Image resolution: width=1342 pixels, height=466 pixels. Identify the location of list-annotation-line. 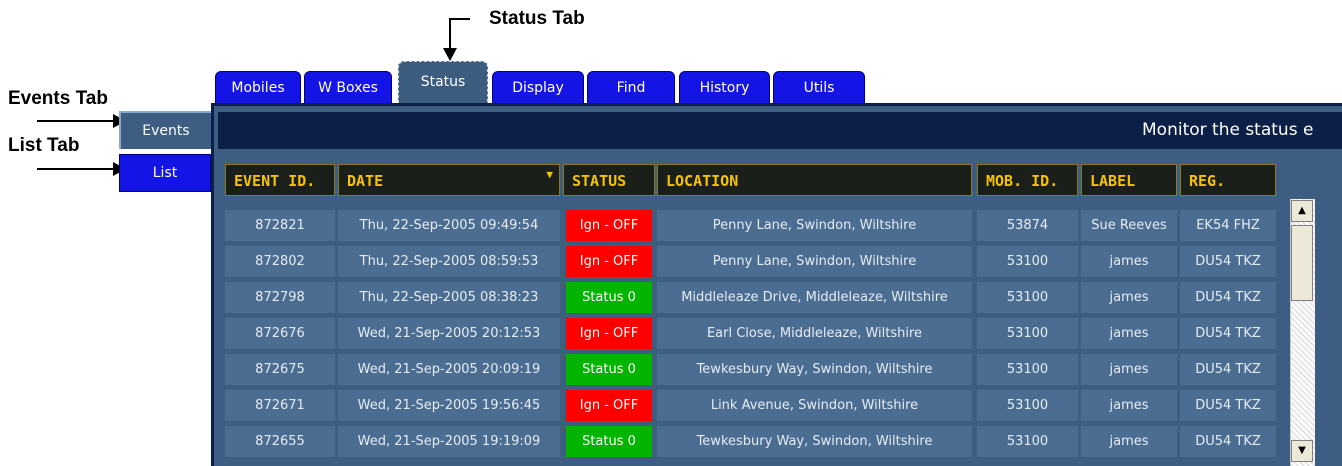
(77, 169).